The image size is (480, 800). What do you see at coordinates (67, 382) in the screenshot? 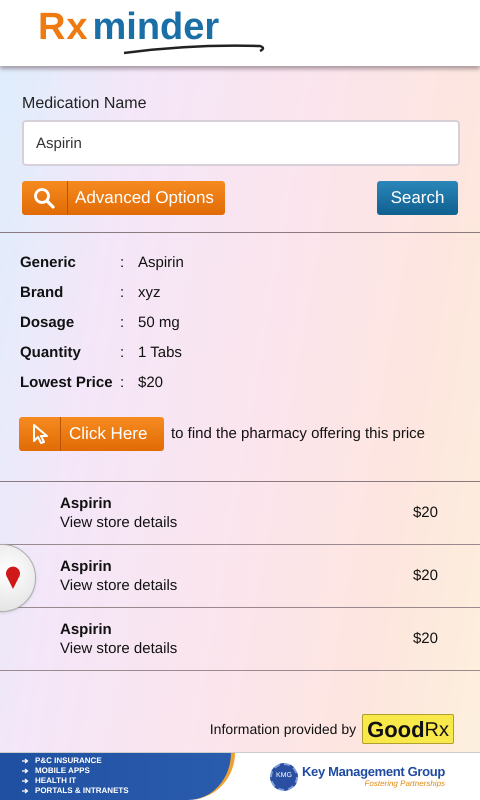
I see `detail-label: Lowest Price` at bounding box center [67, 382].